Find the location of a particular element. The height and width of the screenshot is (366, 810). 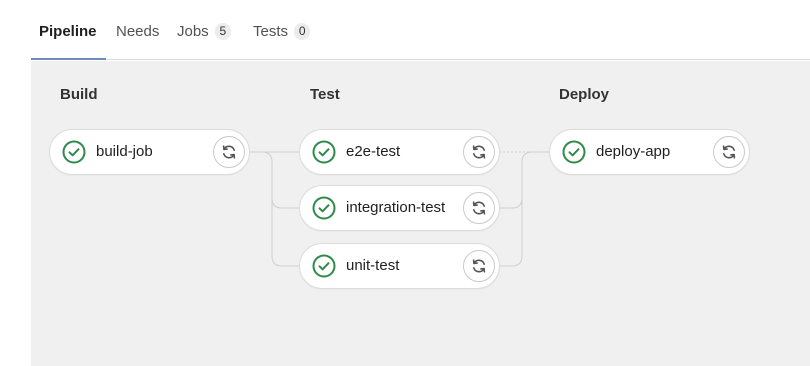

job-unit-test: unit-test is located at coordinates (399, 266).